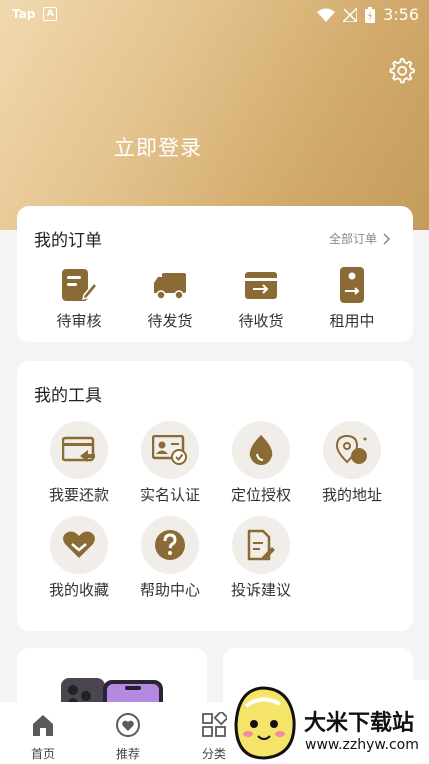  I want to click on order-renting-label: 租用中, so click(352, 321).